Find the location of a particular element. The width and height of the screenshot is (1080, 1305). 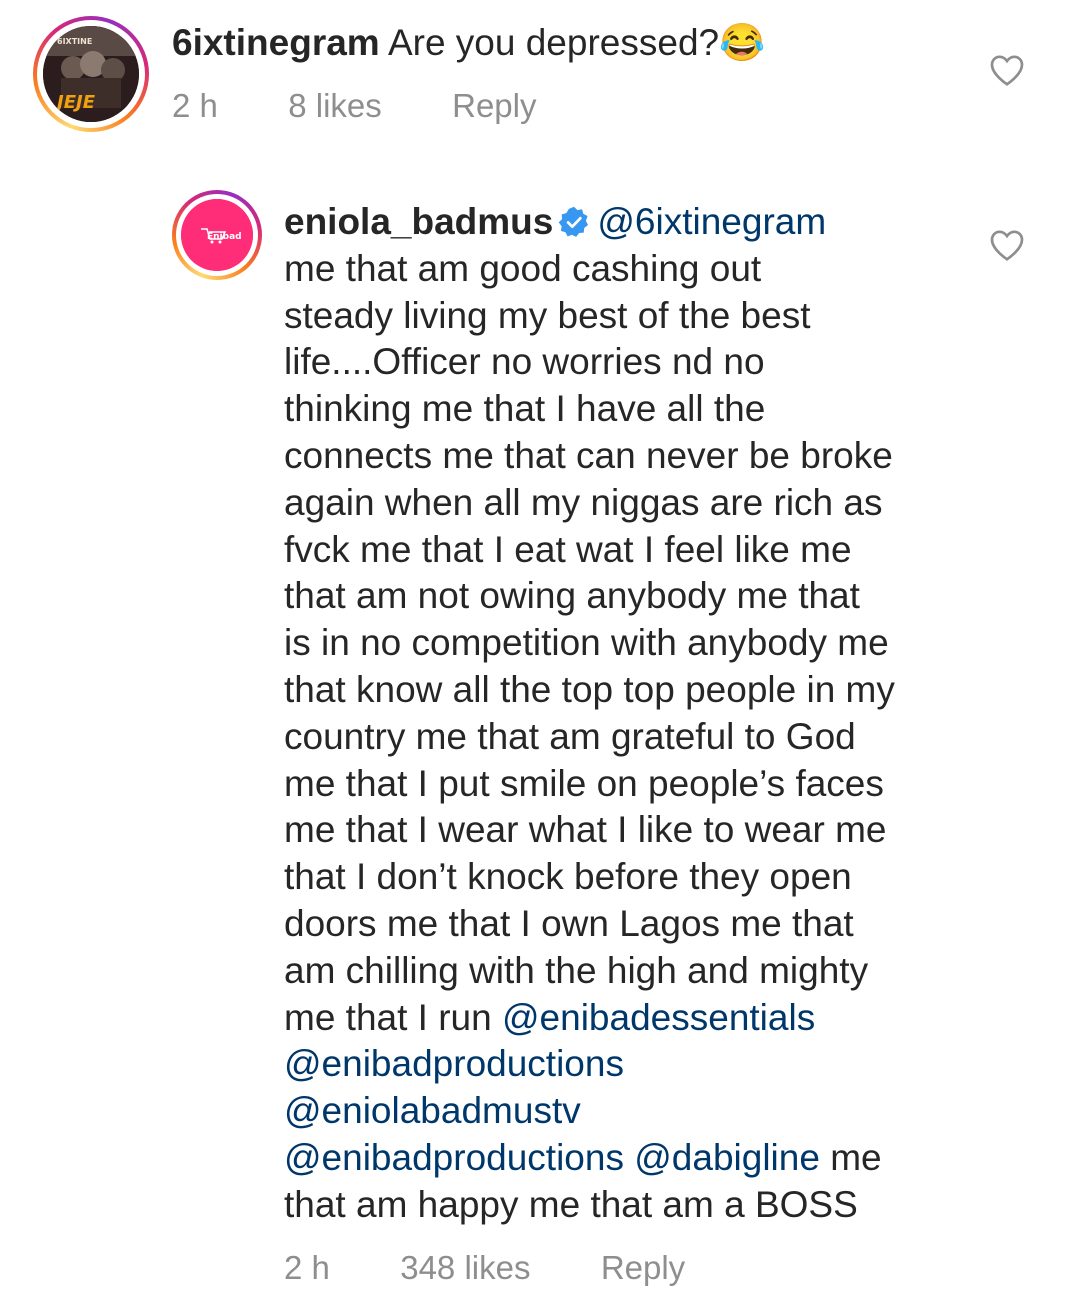

avatar-jeje-text: JEJE is located at coordinates (75, 102).